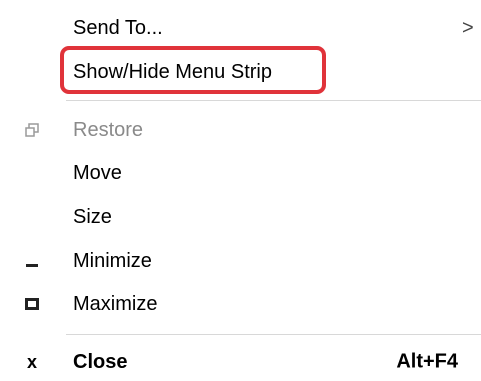 The width and height of the screenshot is (481, 381). I want to click on menu-item-label: Restore, so click(108, 130).